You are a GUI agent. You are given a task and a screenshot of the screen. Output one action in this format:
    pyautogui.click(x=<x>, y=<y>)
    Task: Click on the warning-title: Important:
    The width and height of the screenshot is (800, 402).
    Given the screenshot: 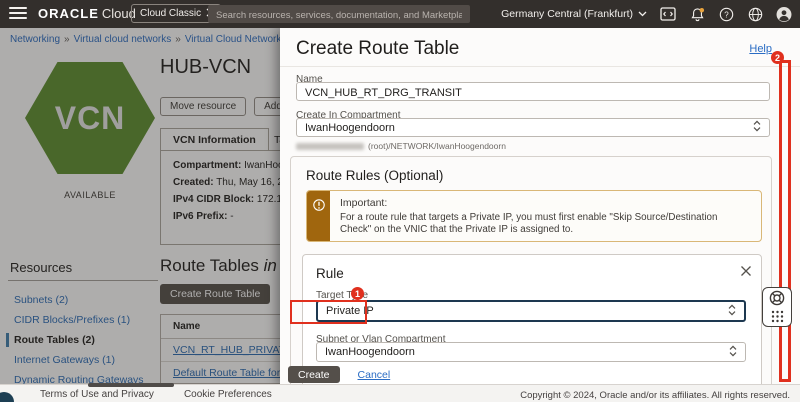 What is the action you would take?
    pyautogui.click(x=364, y=203)
    